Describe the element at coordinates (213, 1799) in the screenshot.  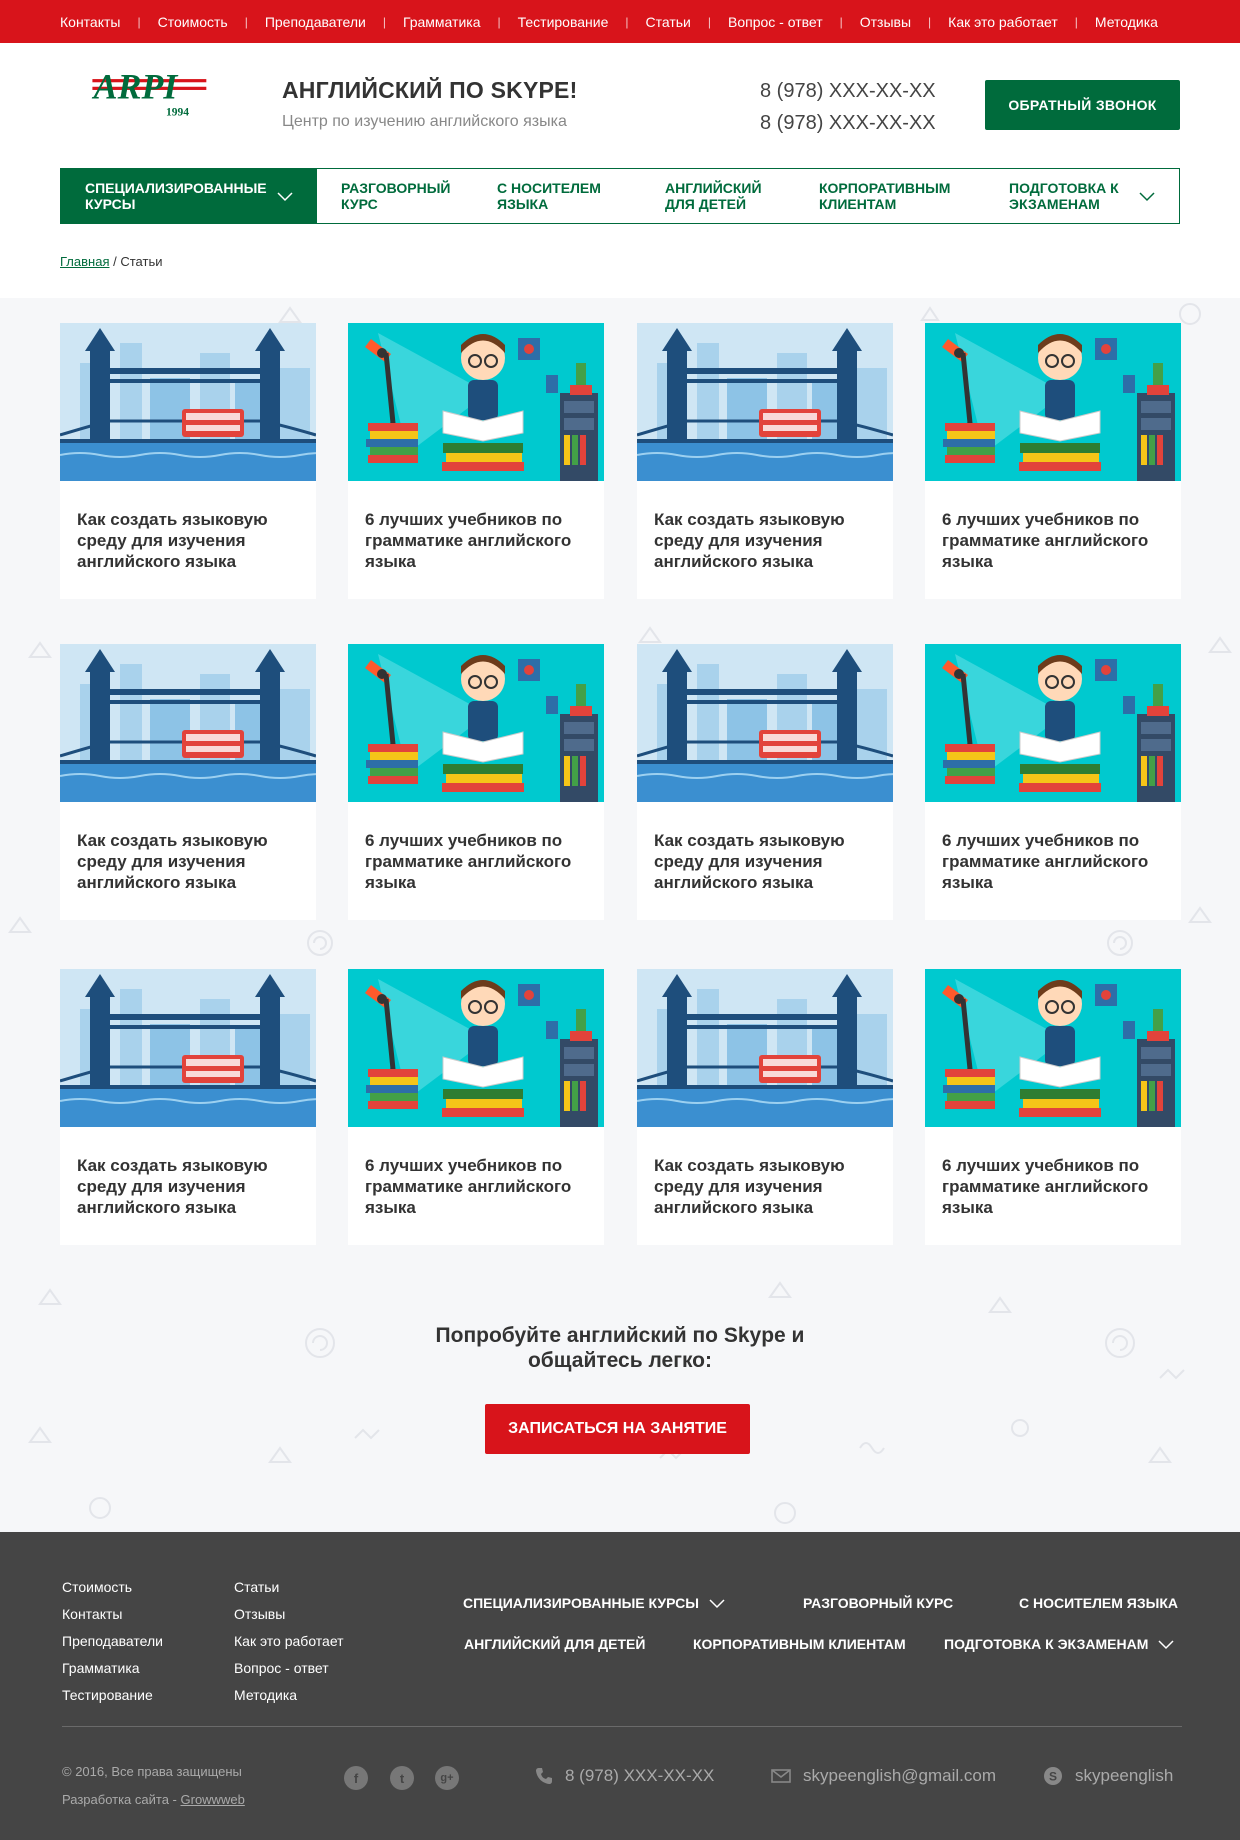
I see `developer-link: Growwweb` at that location.